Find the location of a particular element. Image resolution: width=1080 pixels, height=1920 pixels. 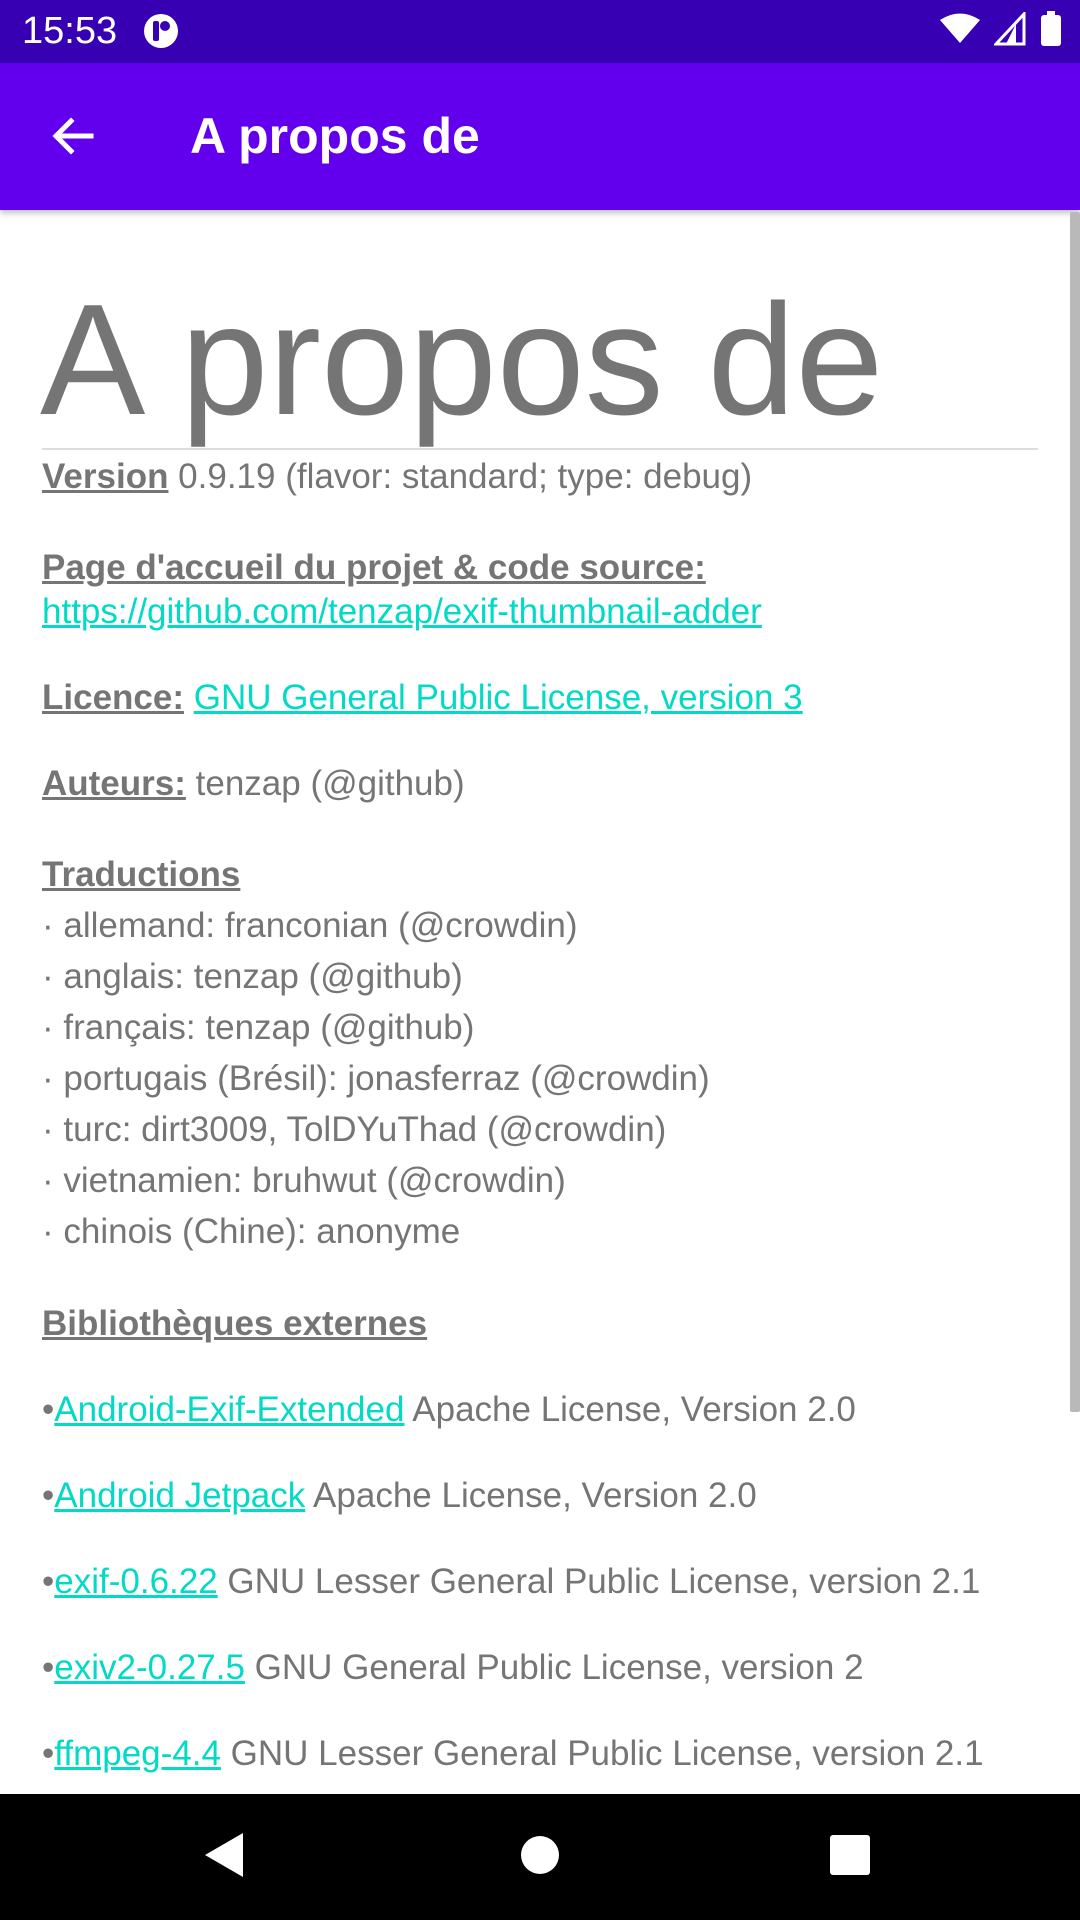

translation-item: · turc: dirt3009, TolDYuThad (@crowdin) is located at coordinates (354, 1129).